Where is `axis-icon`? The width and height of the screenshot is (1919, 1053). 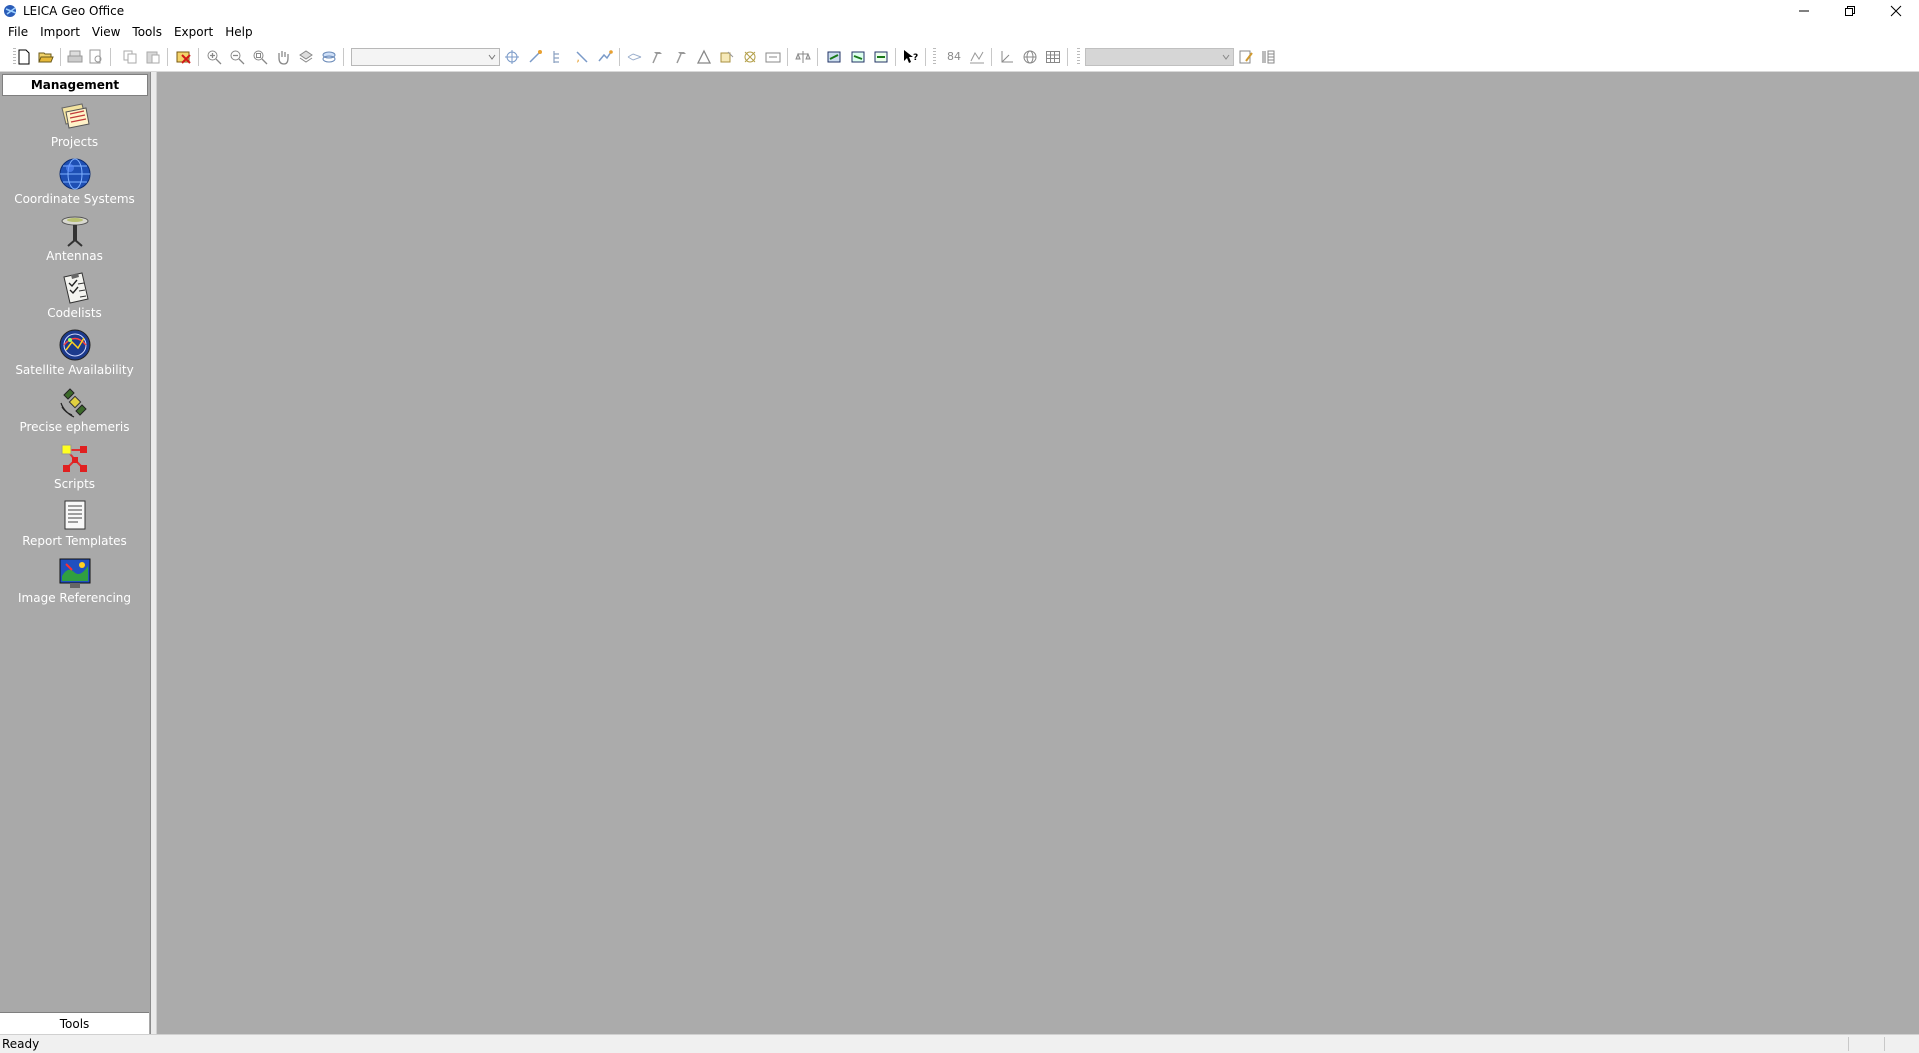 axis-icon is located at coordinates (1007, 57).